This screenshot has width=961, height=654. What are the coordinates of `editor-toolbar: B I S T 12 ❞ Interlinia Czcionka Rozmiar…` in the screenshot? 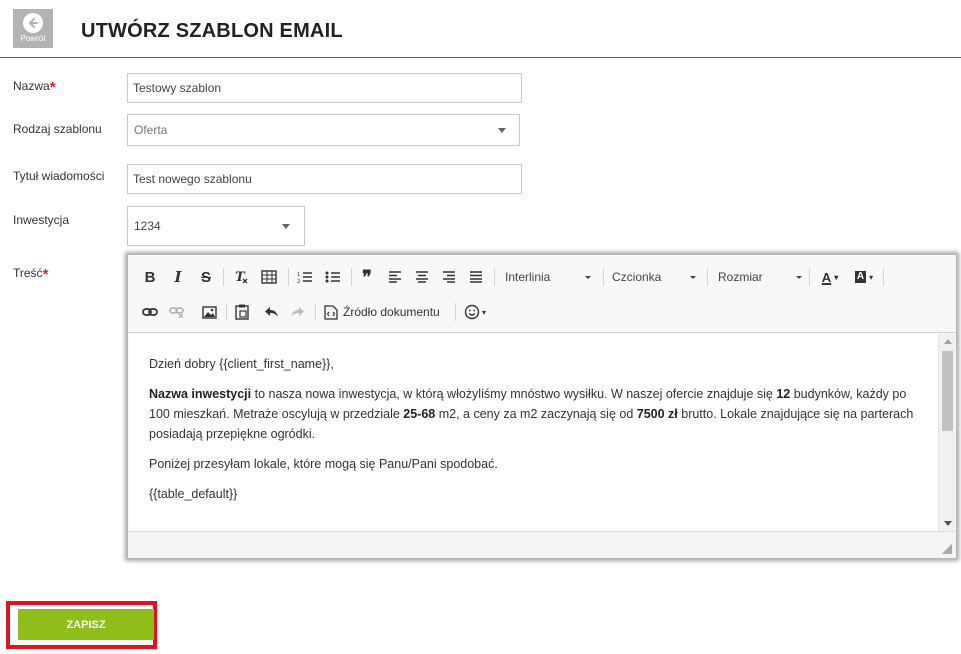 It's located at (542, 294).